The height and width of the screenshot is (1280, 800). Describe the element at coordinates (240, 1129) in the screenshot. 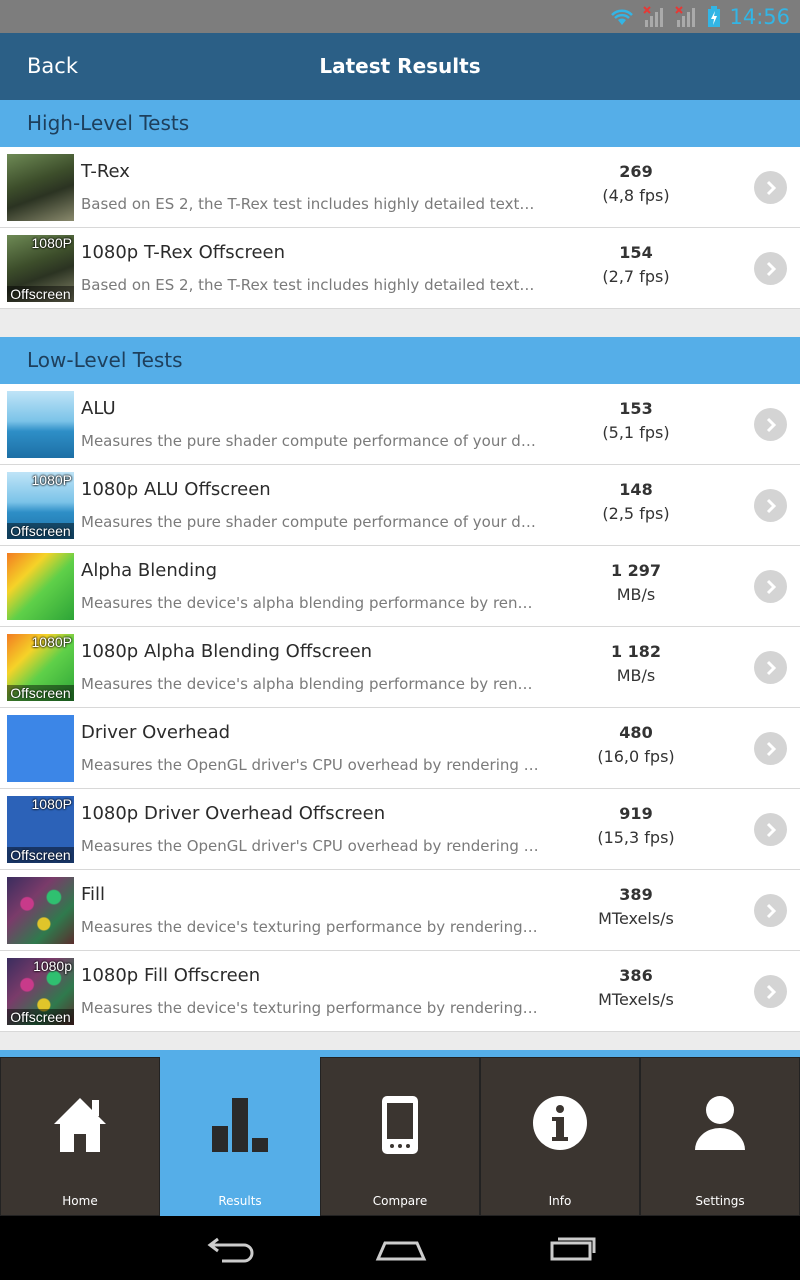

I see `bar-chart-icon` at that location.